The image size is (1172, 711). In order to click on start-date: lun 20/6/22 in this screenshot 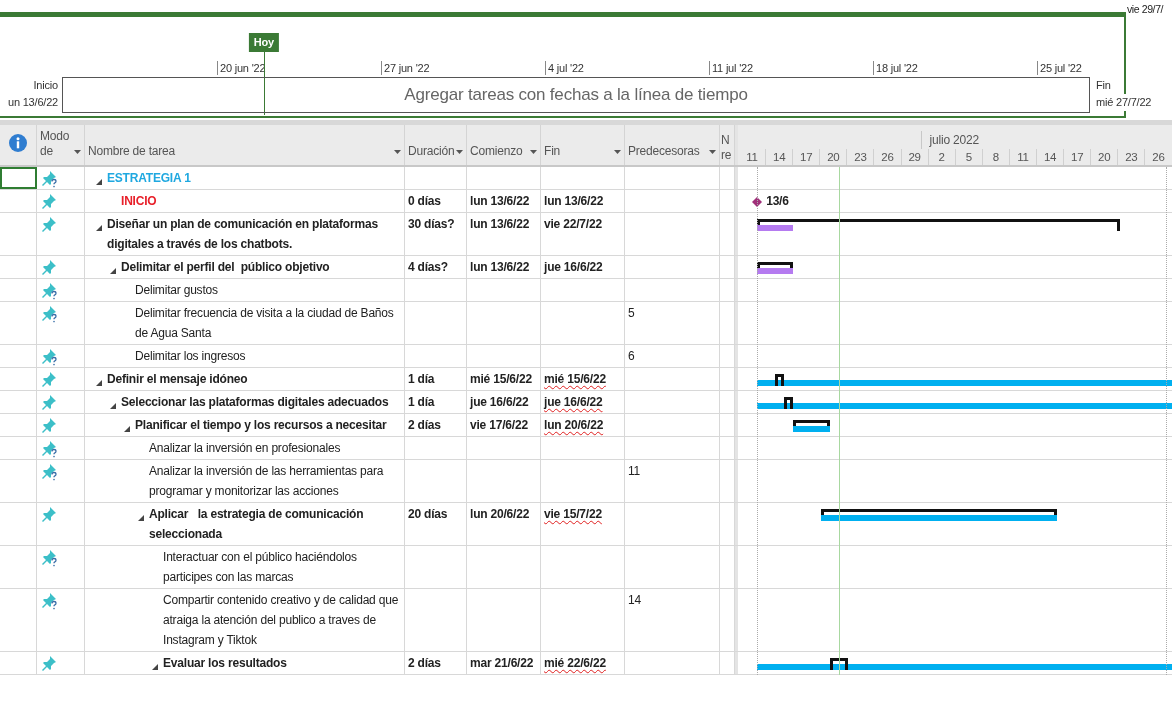, I will do `click(500, 514)`.